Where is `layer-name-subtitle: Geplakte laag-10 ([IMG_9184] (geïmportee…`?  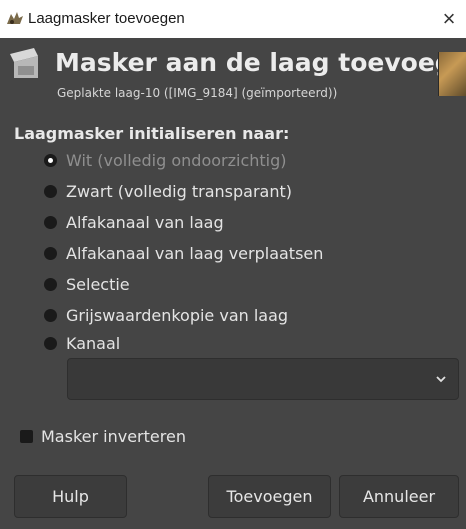 layer-name-subtitle: Geplakte laag-10 ([IMG_9184] (geïmportee… is located at coordinates (197, 93).